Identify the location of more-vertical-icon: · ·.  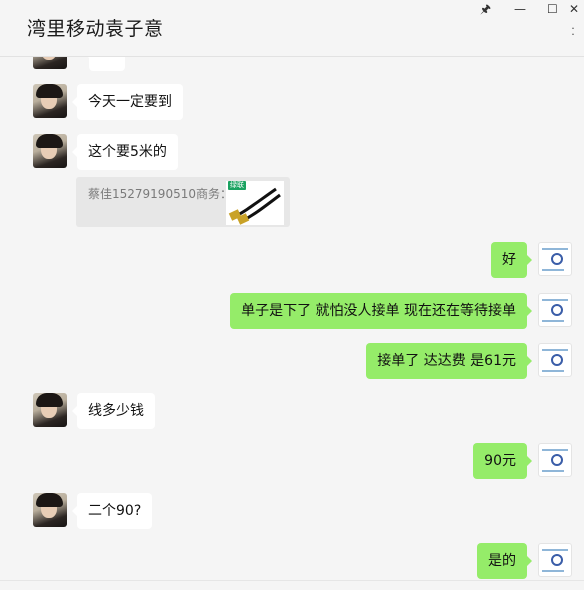
(573, 32).